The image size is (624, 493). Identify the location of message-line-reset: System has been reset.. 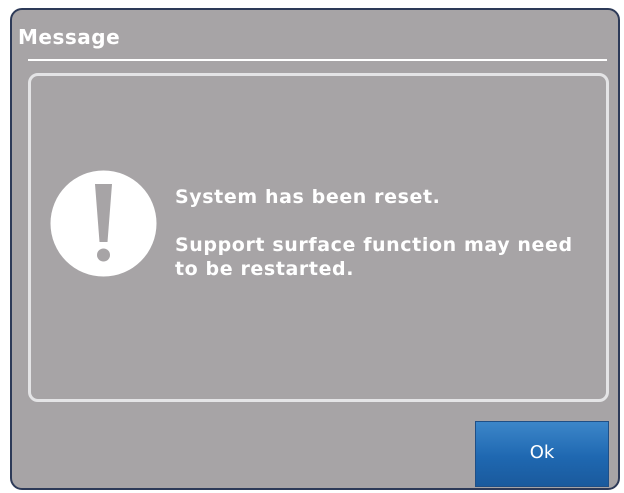
(308, 197).